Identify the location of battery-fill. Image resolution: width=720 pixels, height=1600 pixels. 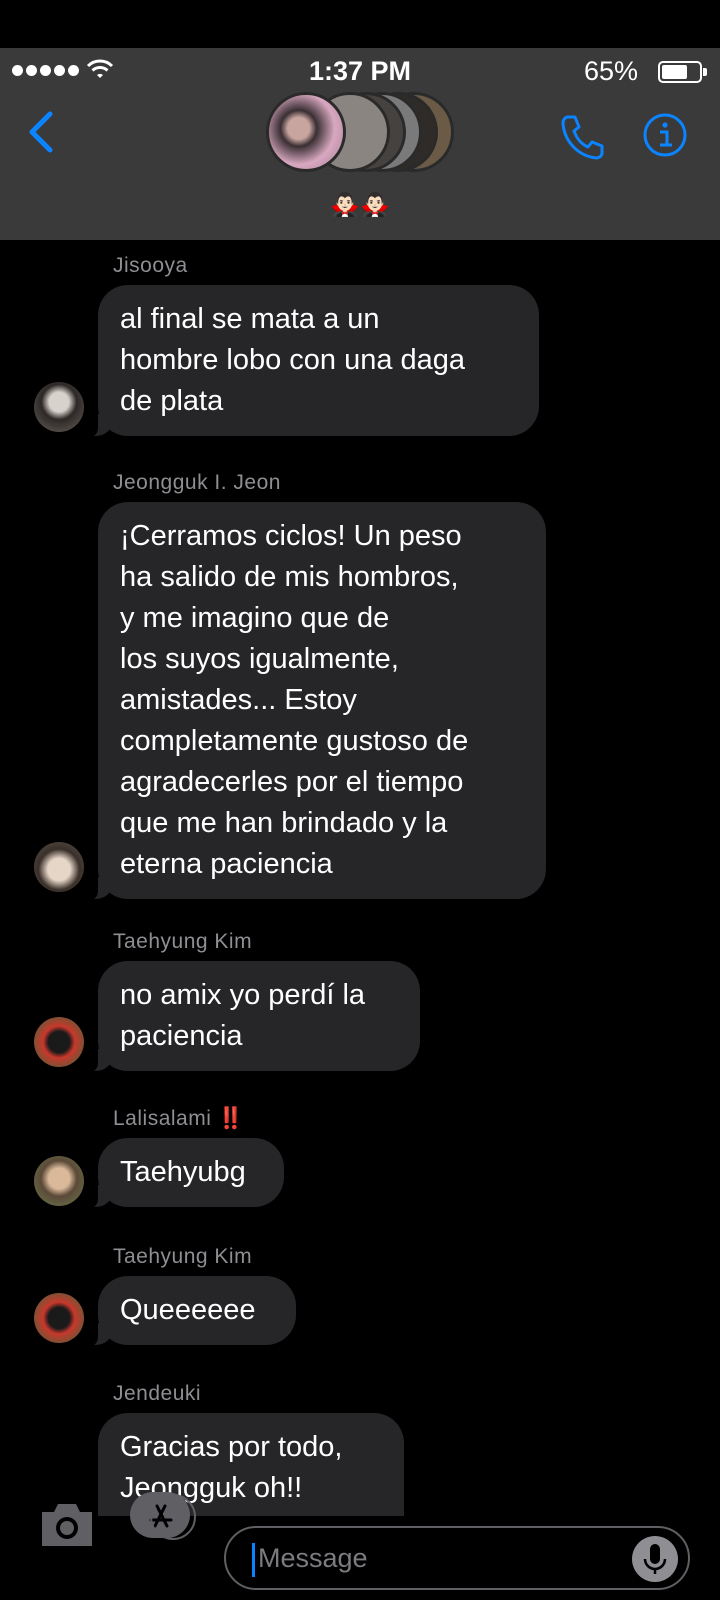
(674, 72).